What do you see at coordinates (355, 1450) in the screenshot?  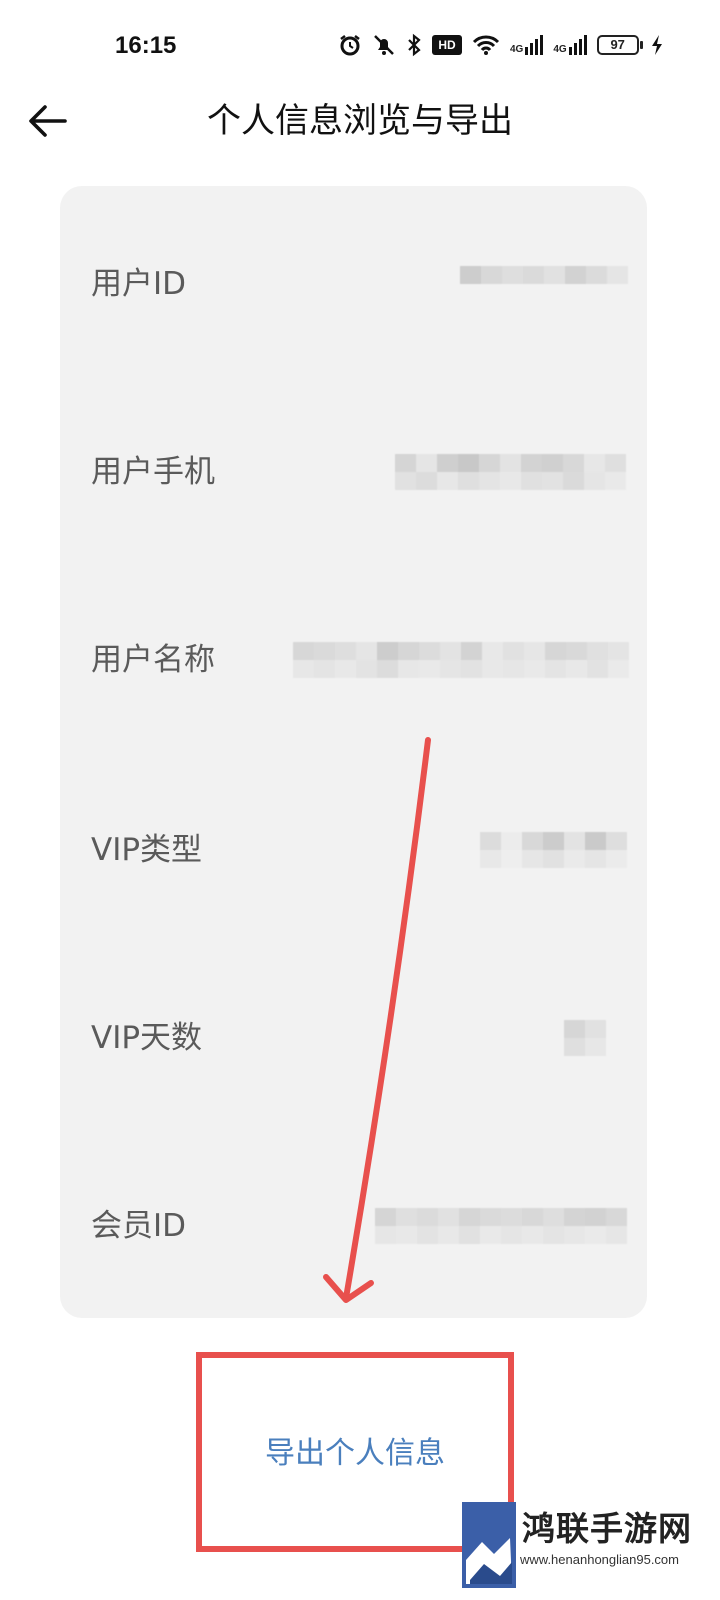 I see `export-personal-info-button: 导出个人信息` at bounding box center [355, 1450].